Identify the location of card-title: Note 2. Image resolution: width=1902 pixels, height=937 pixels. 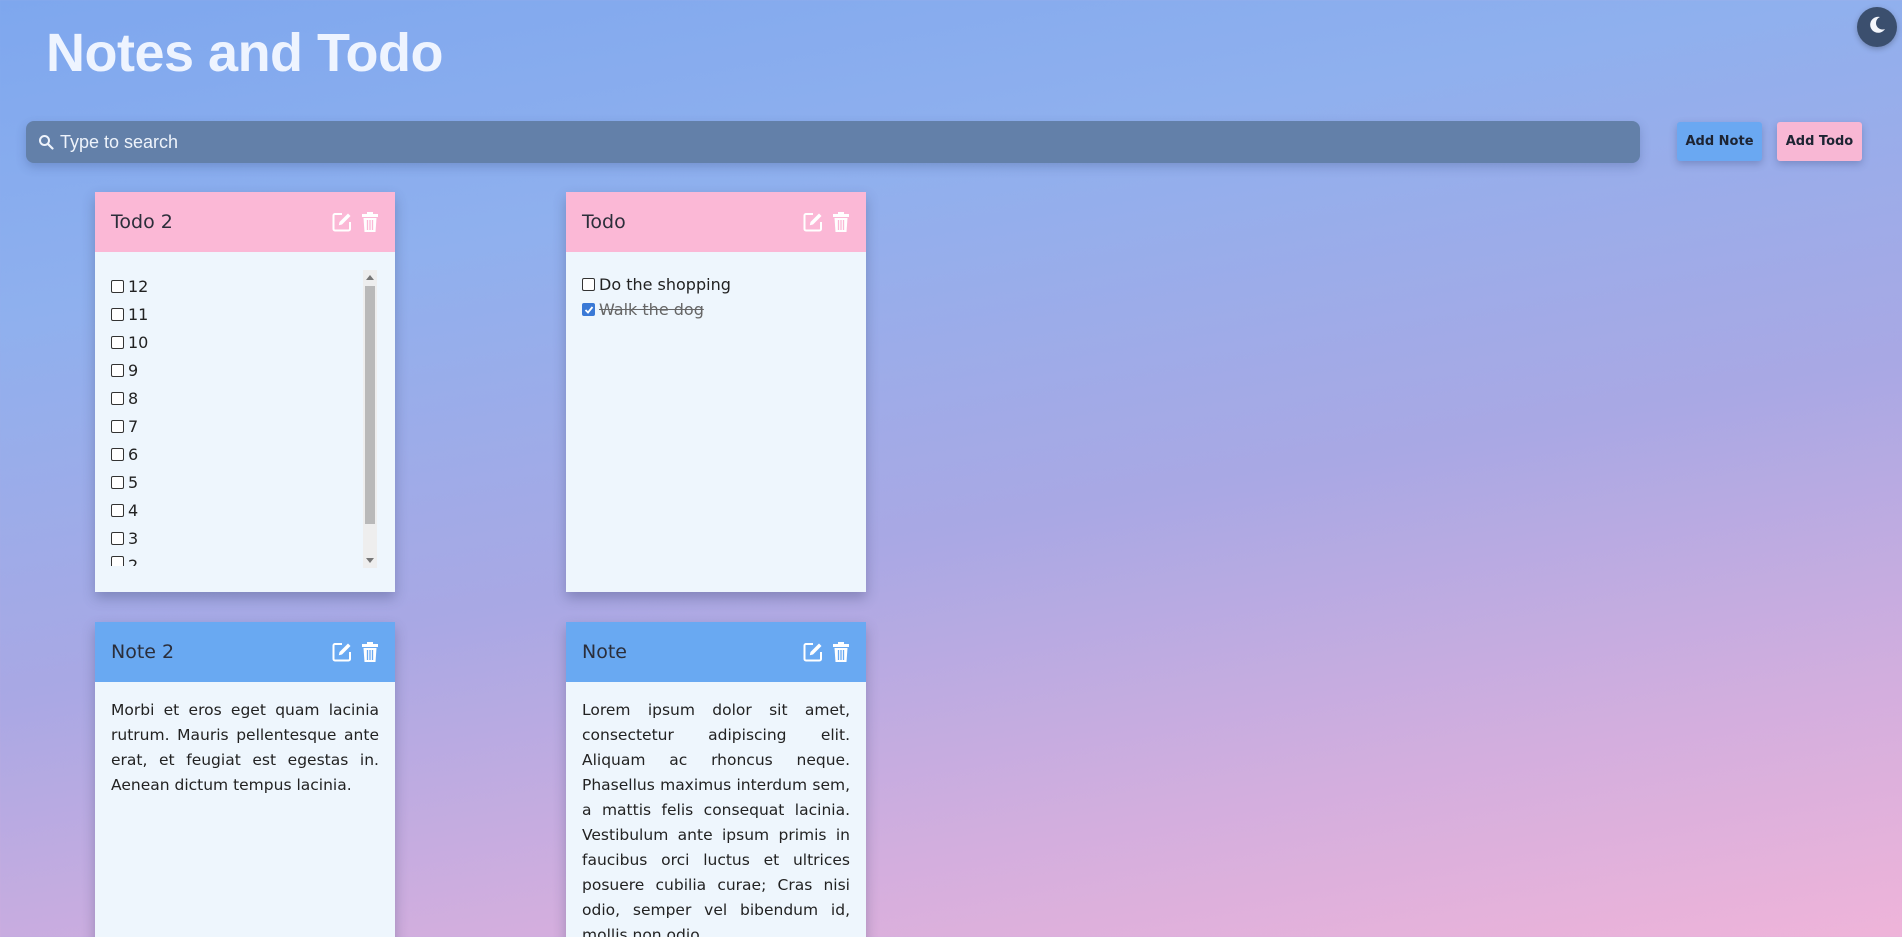
(143, 652).